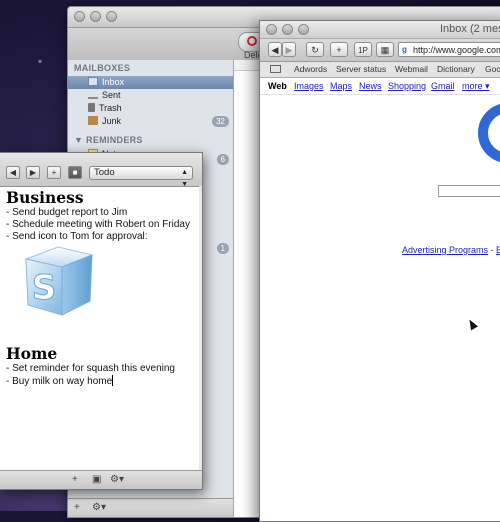 The height and width of the screenshot is (522, 500). I want to click on google-nav-maps: Maps, so click(341, 86).